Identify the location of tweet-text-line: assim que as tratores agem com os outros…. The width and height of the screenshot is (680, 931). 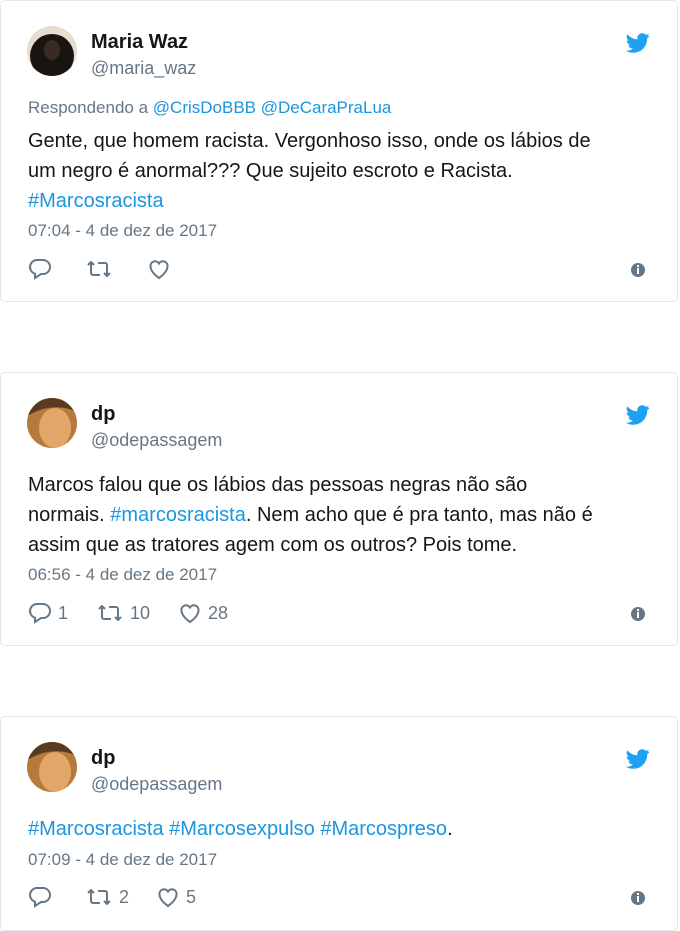
(273, 545).